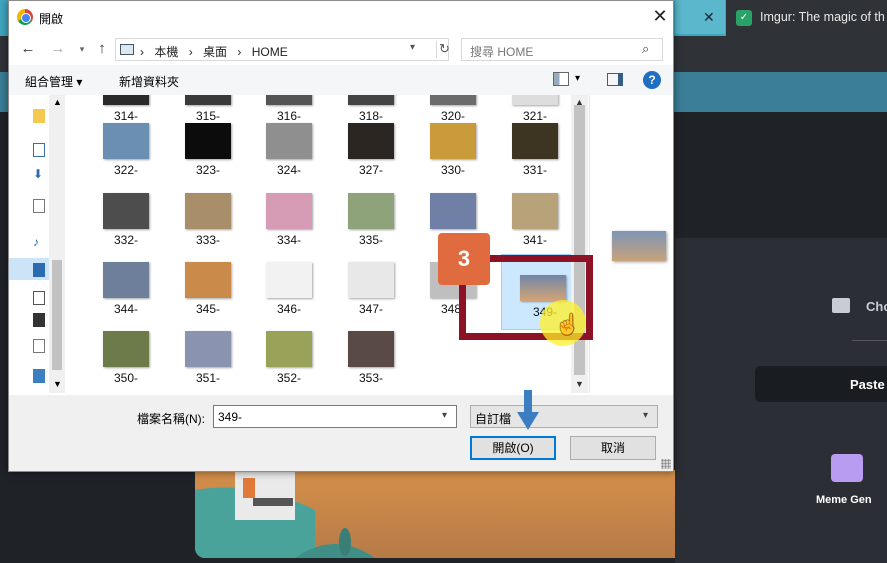 The image size is (887, 563). What do you see at coordinates (613, 448) in the screenshot?
I see `cancel-button: 取消` at bounding box center [613, 448].